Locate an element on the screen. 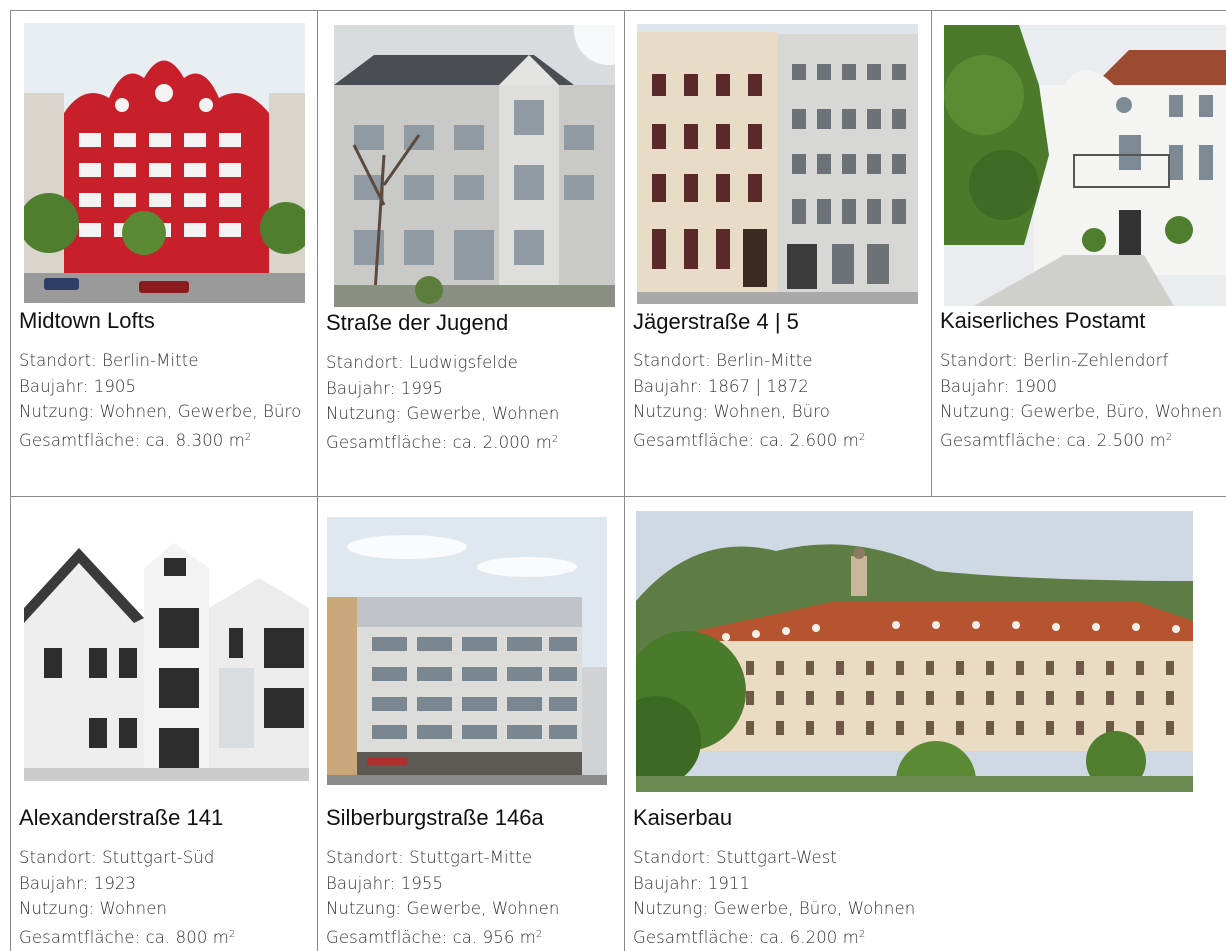  standort-line: Standort: Stuttgart-Mitte is located at coordinates (429, 857).